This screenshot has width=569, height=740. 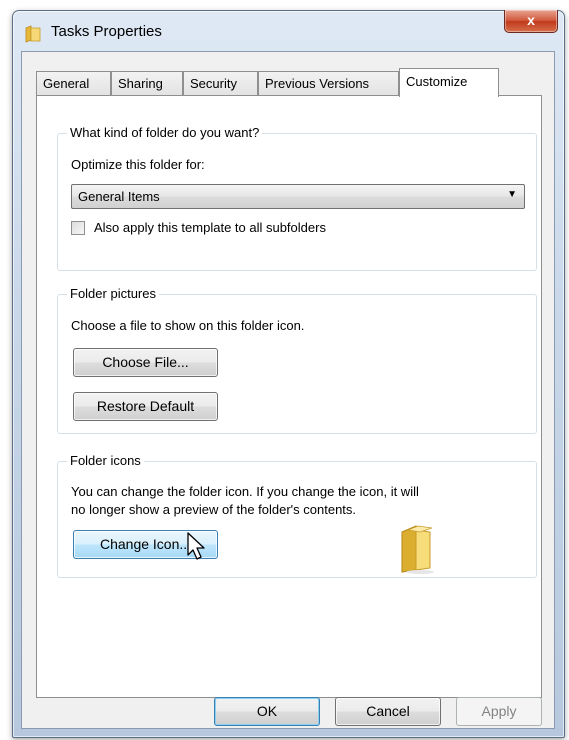 What do you see at coordinates (73, 83) in the screenshot?
I see `tab-general: General` at bounding box center [73, 83].